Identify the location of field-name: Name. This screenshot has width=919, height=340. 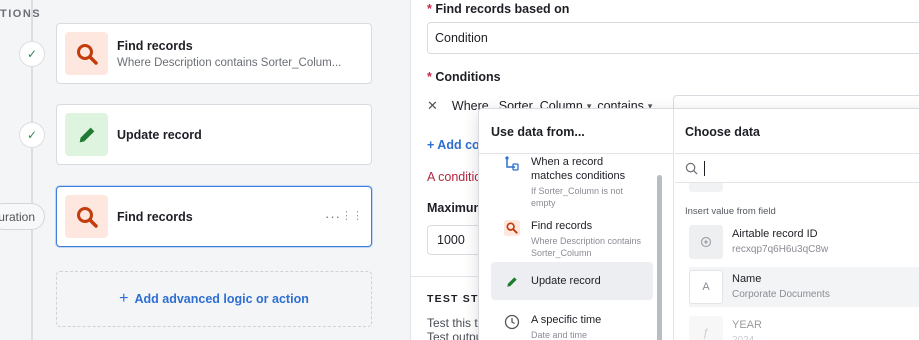
(747, 279).